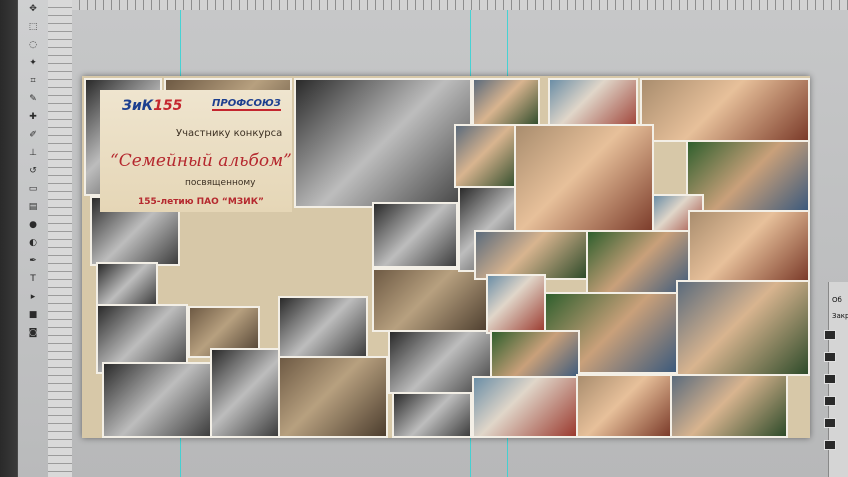 The width and height of the screenshot is (848, 477). I want to click on vertical-ruler, so click(60, 238).